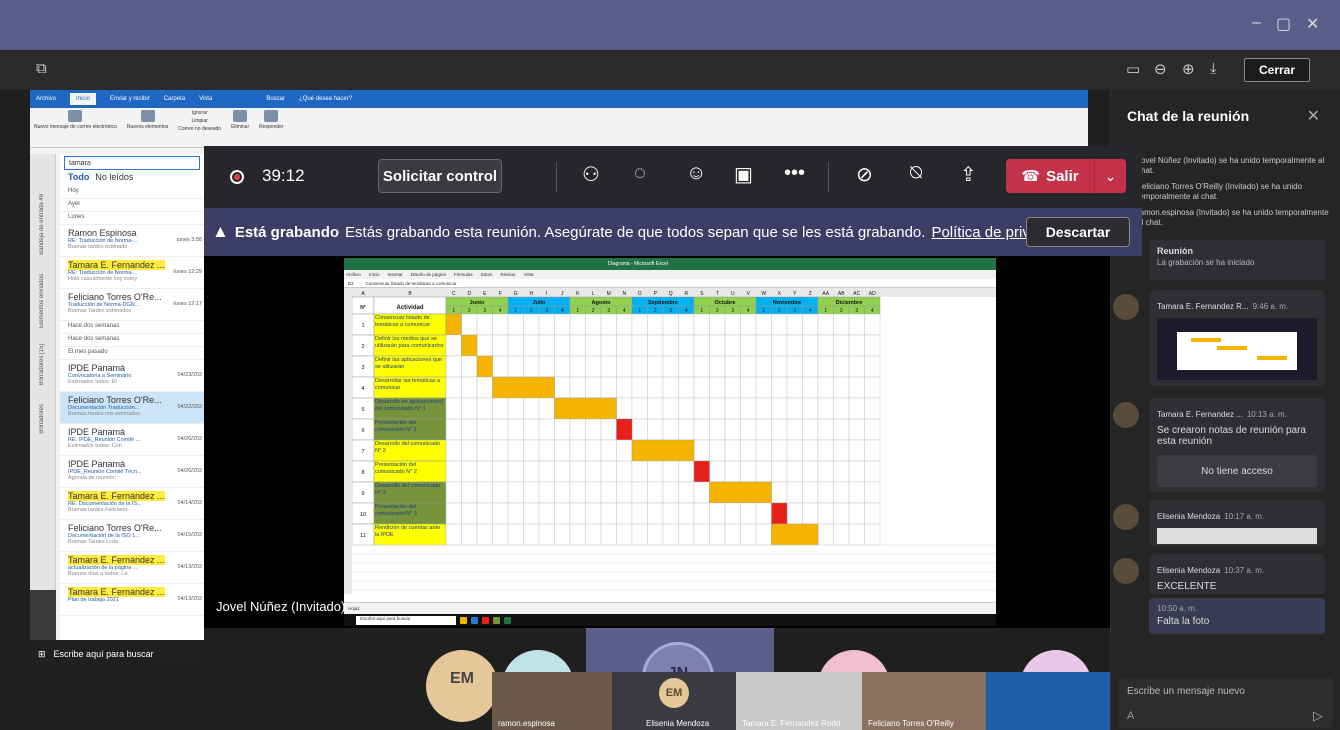 Image resolution: width=1340 pixels, height=730 pixels. Describe the element at coordinates (696, 173) in the screenshot. I see `reactions-icon: ☺` at that location.